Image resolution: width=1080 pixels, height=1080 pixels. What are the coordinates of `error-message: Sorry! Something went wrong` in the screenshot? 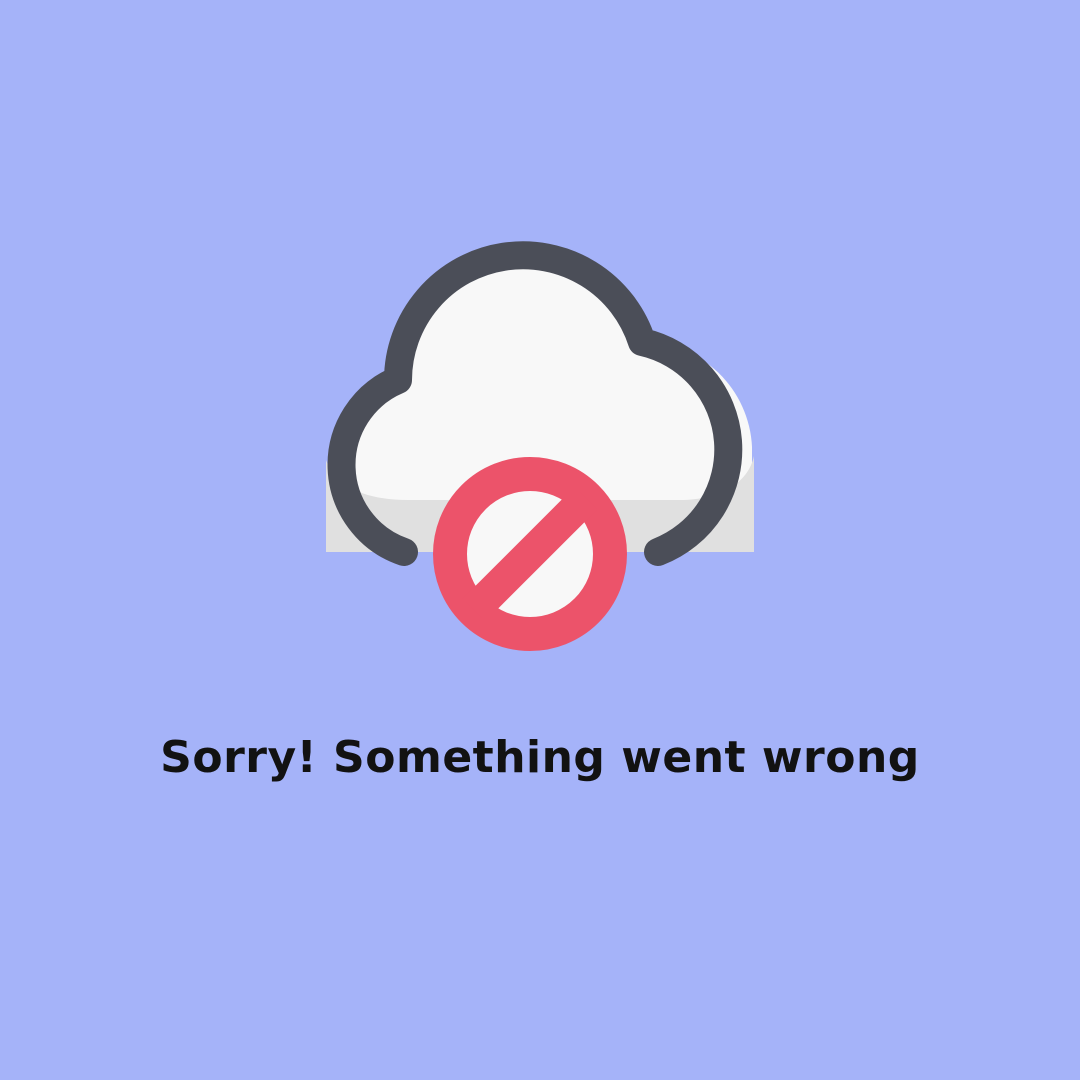 It's located at (540, 757).